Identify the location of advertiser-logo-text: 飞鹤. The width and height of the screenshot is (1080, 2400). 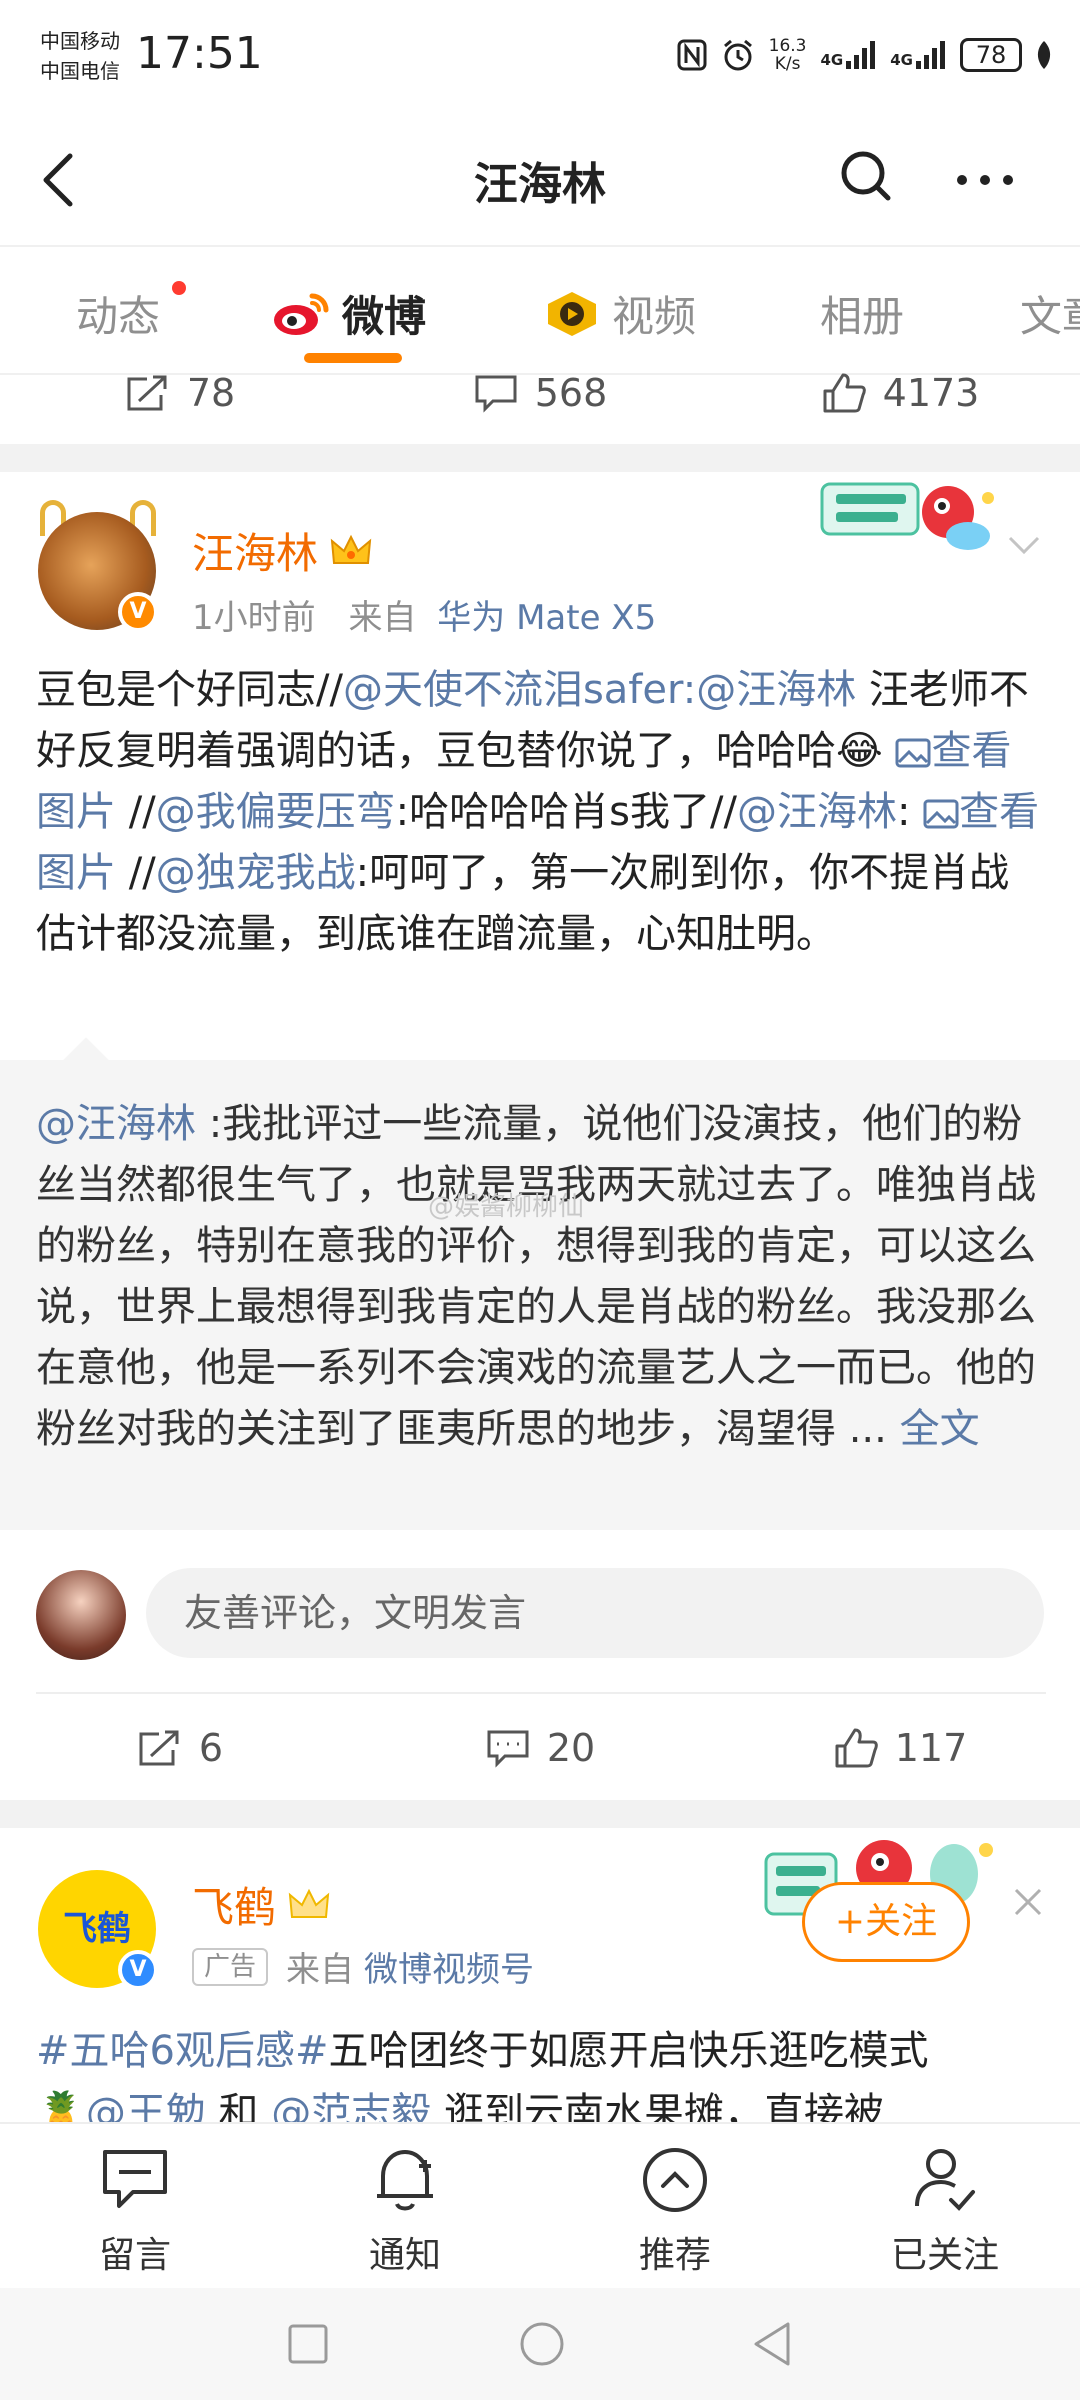
(97, 1929).